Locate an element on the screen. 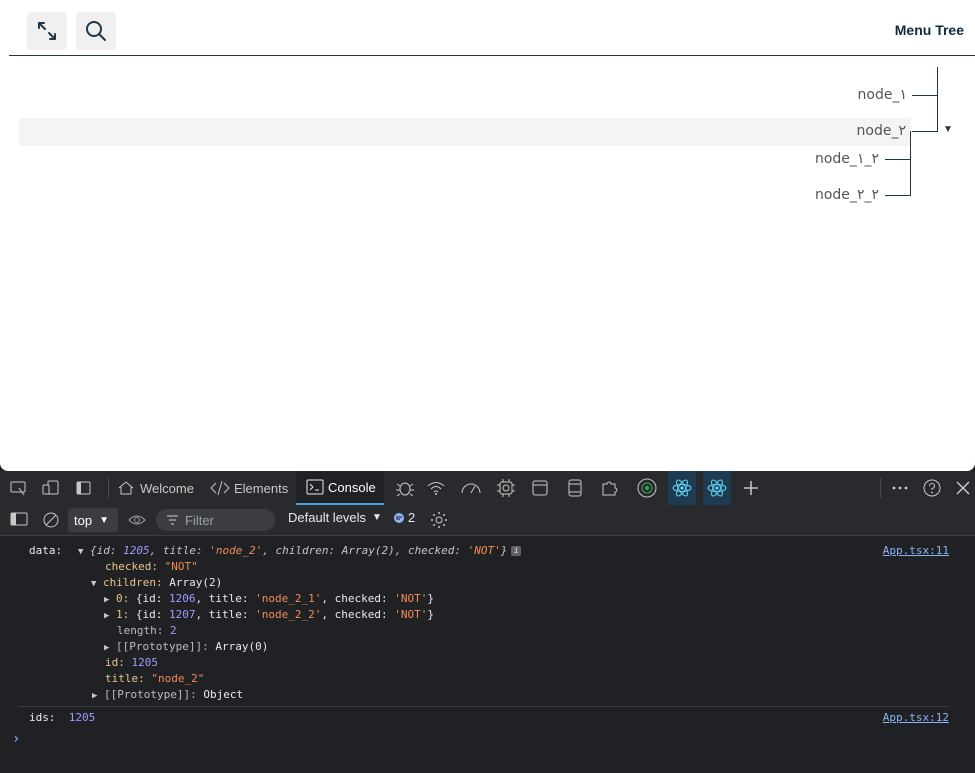 Image resolution: width=975 pixels, height=773 pixels. tree-node: node_١ is located at coordinates (882, 95).